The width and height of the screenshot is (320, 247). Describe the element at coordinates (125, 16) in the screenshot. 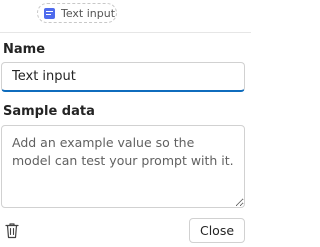

I see `top-strip: Text input` at that location.